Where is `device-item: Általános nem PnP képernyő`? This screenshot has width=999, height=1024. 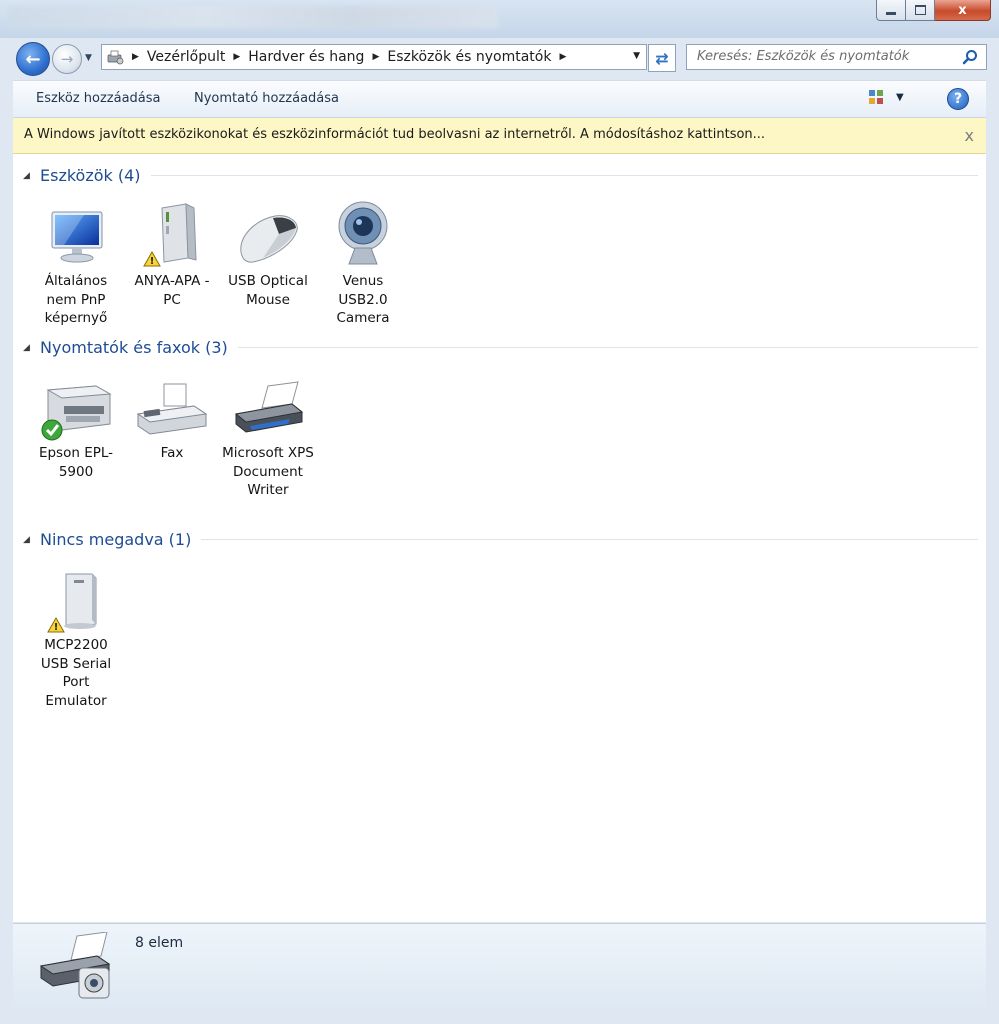
device-item: Általános nem PnP képernyő is located at coordinates (76, 264).